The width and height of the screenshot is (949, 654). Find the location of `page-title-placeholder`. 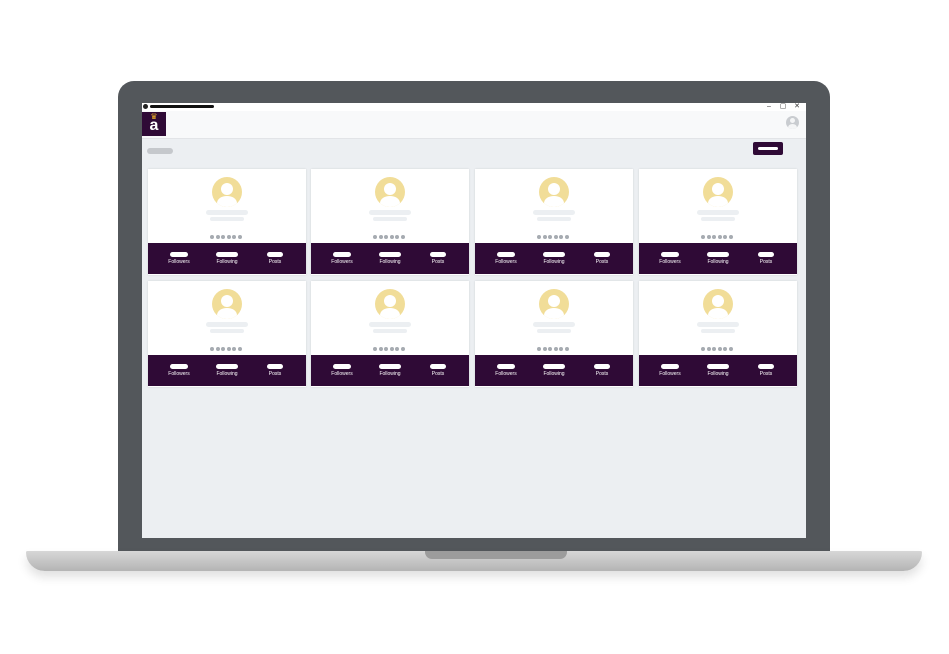

page-title-placeholder is located at coordinates (160, 151).